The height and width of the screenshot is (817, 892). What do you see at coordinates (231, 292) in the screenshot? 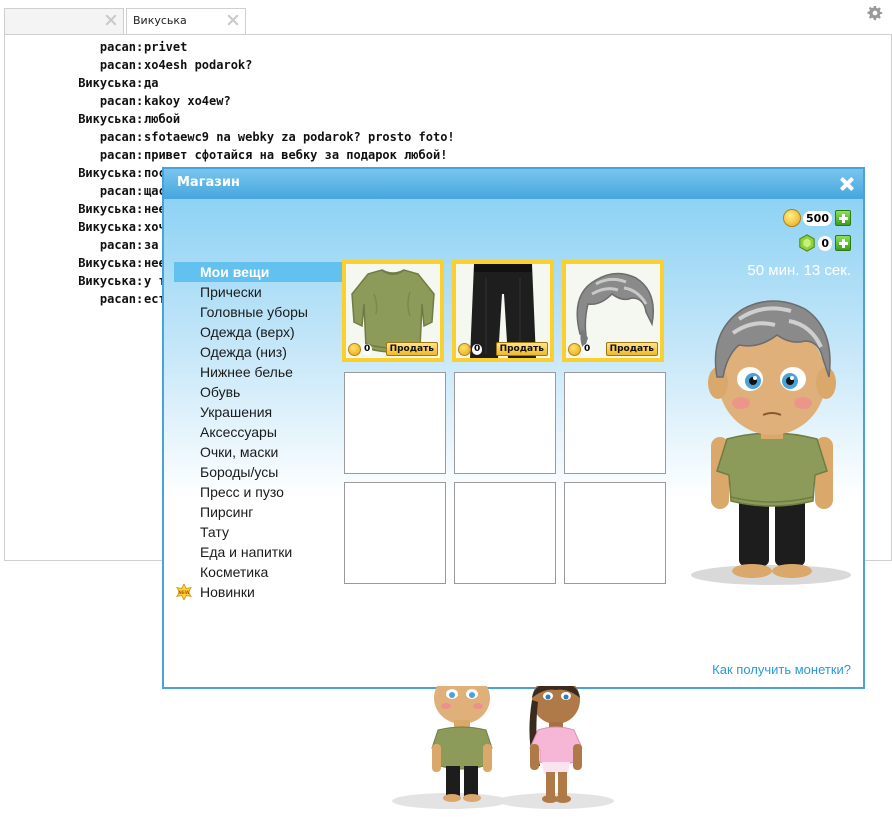
I see `category-label: Прически` at bounding box center [231, 292].